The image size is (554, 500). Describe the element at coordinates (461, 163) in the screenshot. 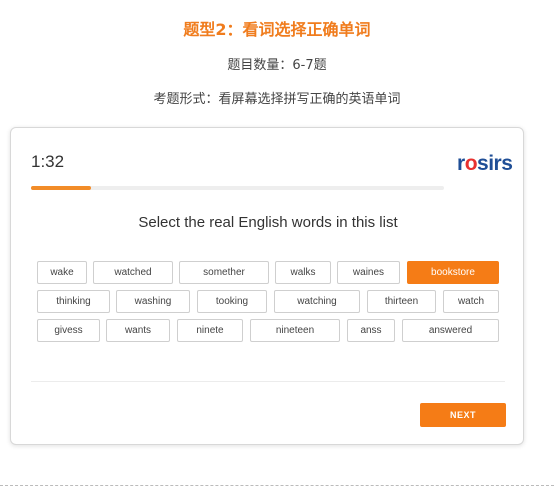

I see `logo-text-r: r` at that location.